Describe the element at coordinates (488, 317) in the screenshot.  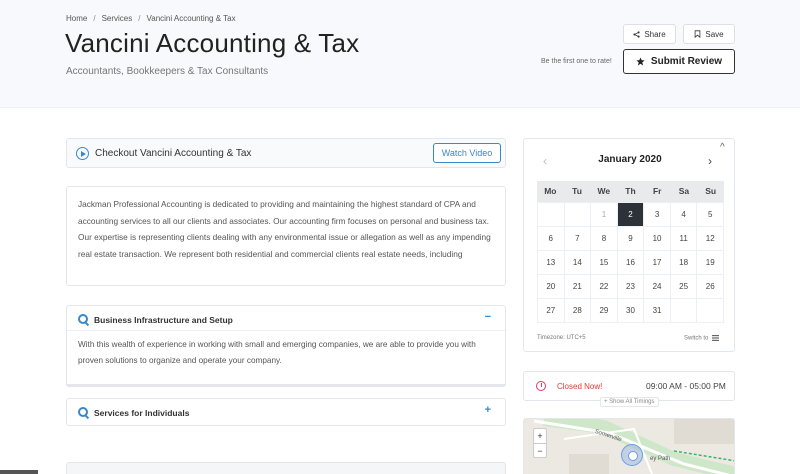
I see `collapse-toggle: −` at that location.